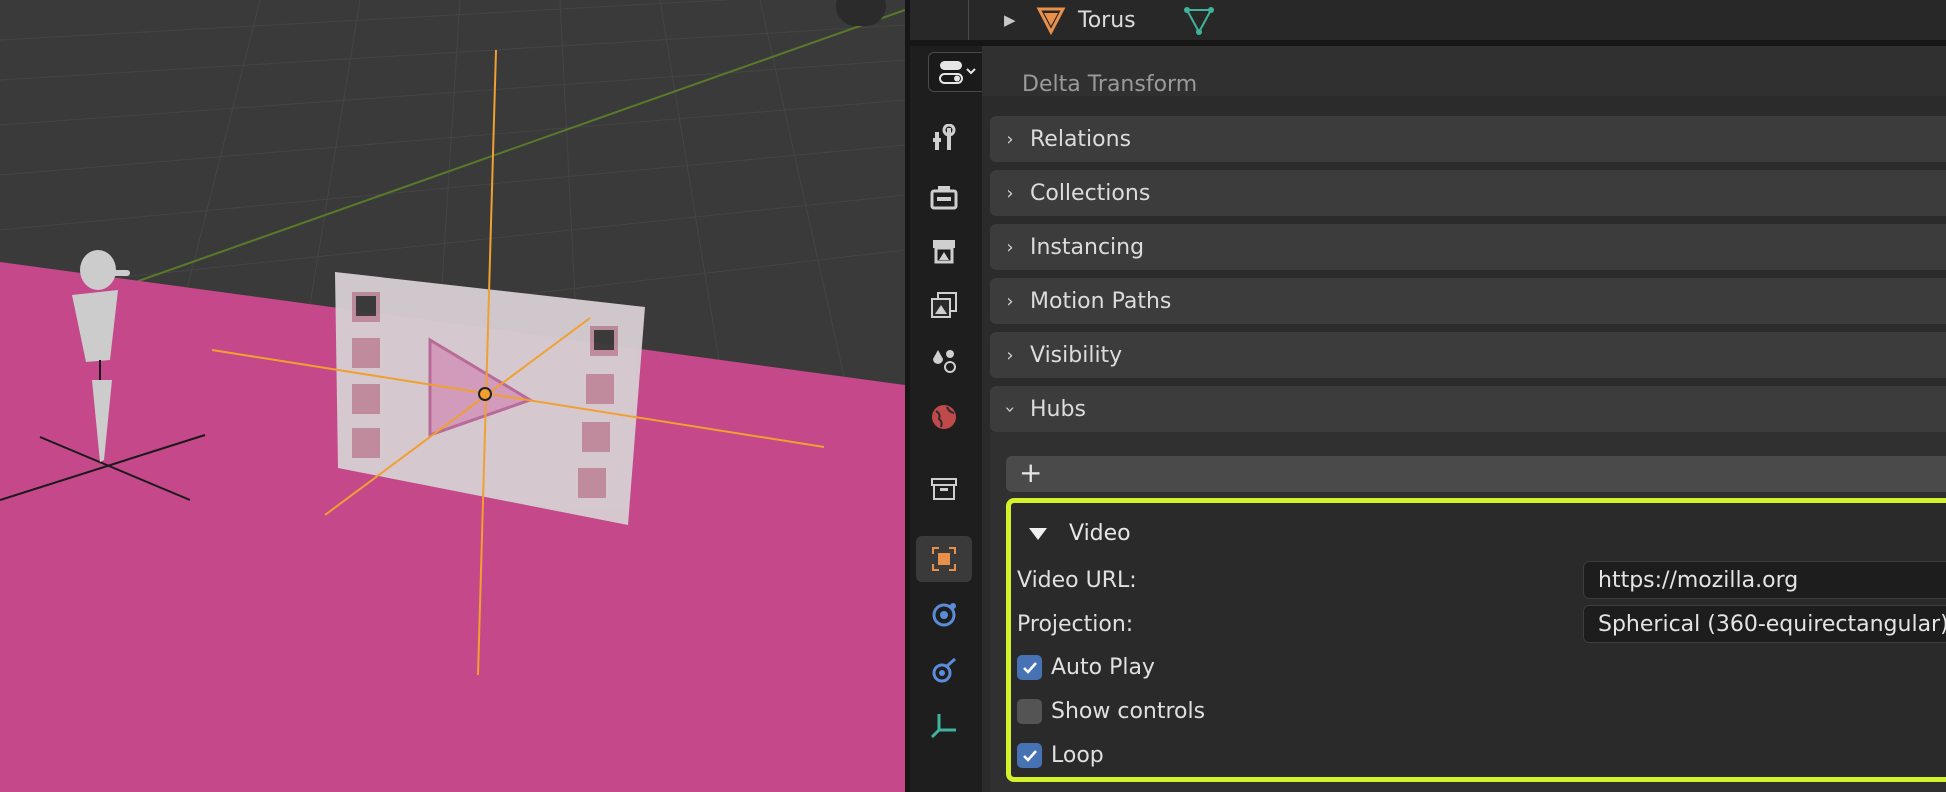 This screenshot has width=1946, height=792. I want to click on auto-play-checkbox-row: Auto Play, so click(1086, 667).